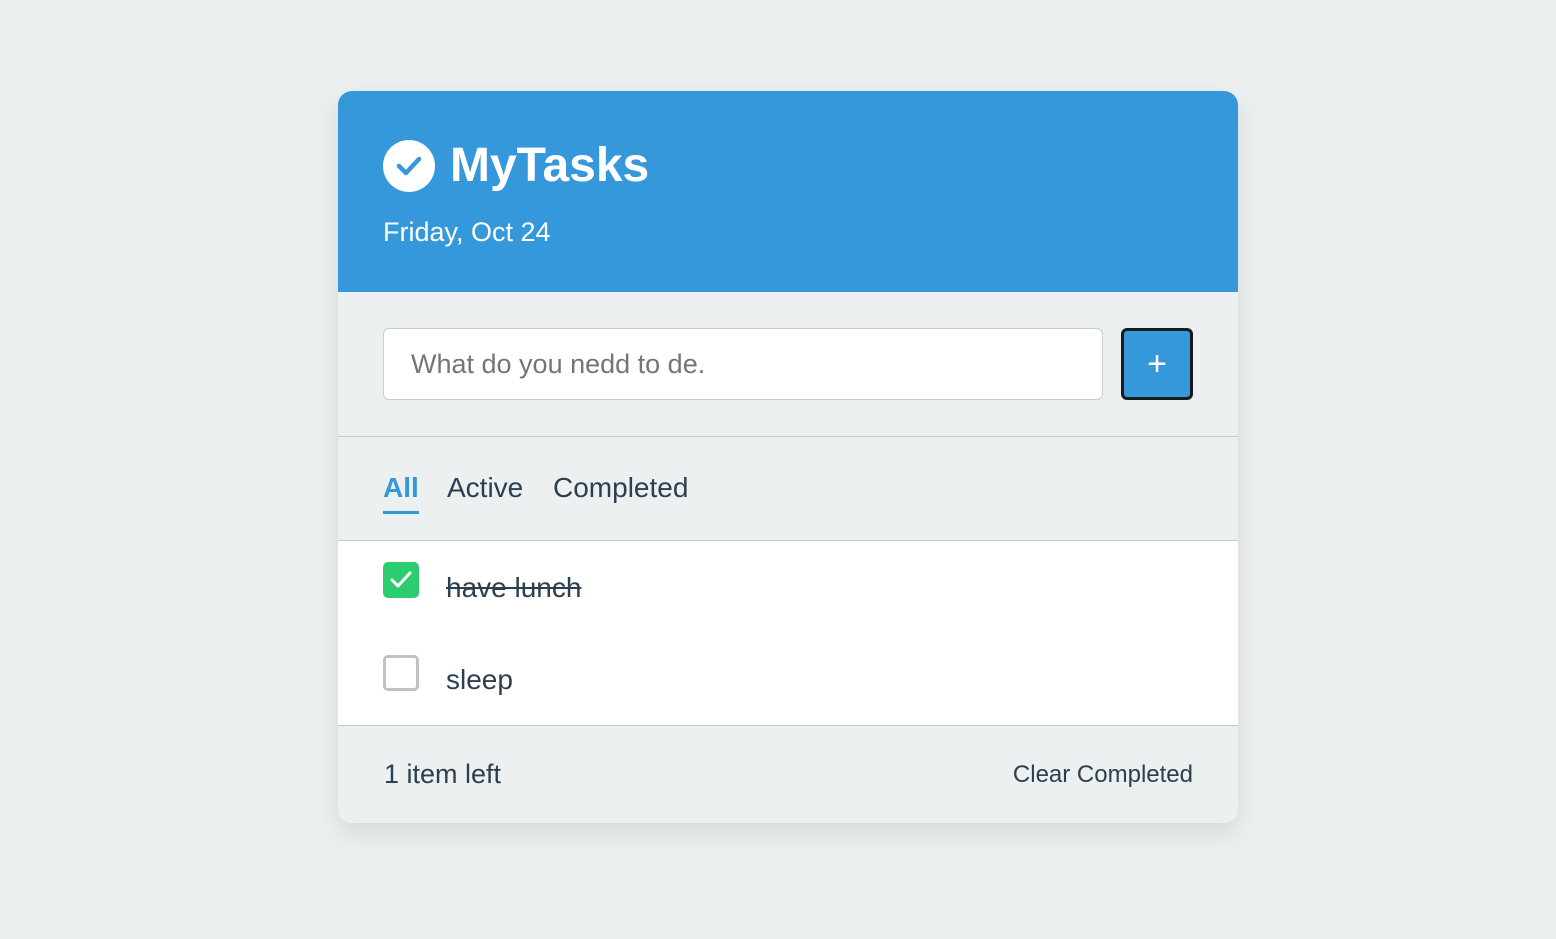 Image resolution: width=1556 pixels, height=939 pixels. I want to click on task-text: sleep, so click(479, 679).